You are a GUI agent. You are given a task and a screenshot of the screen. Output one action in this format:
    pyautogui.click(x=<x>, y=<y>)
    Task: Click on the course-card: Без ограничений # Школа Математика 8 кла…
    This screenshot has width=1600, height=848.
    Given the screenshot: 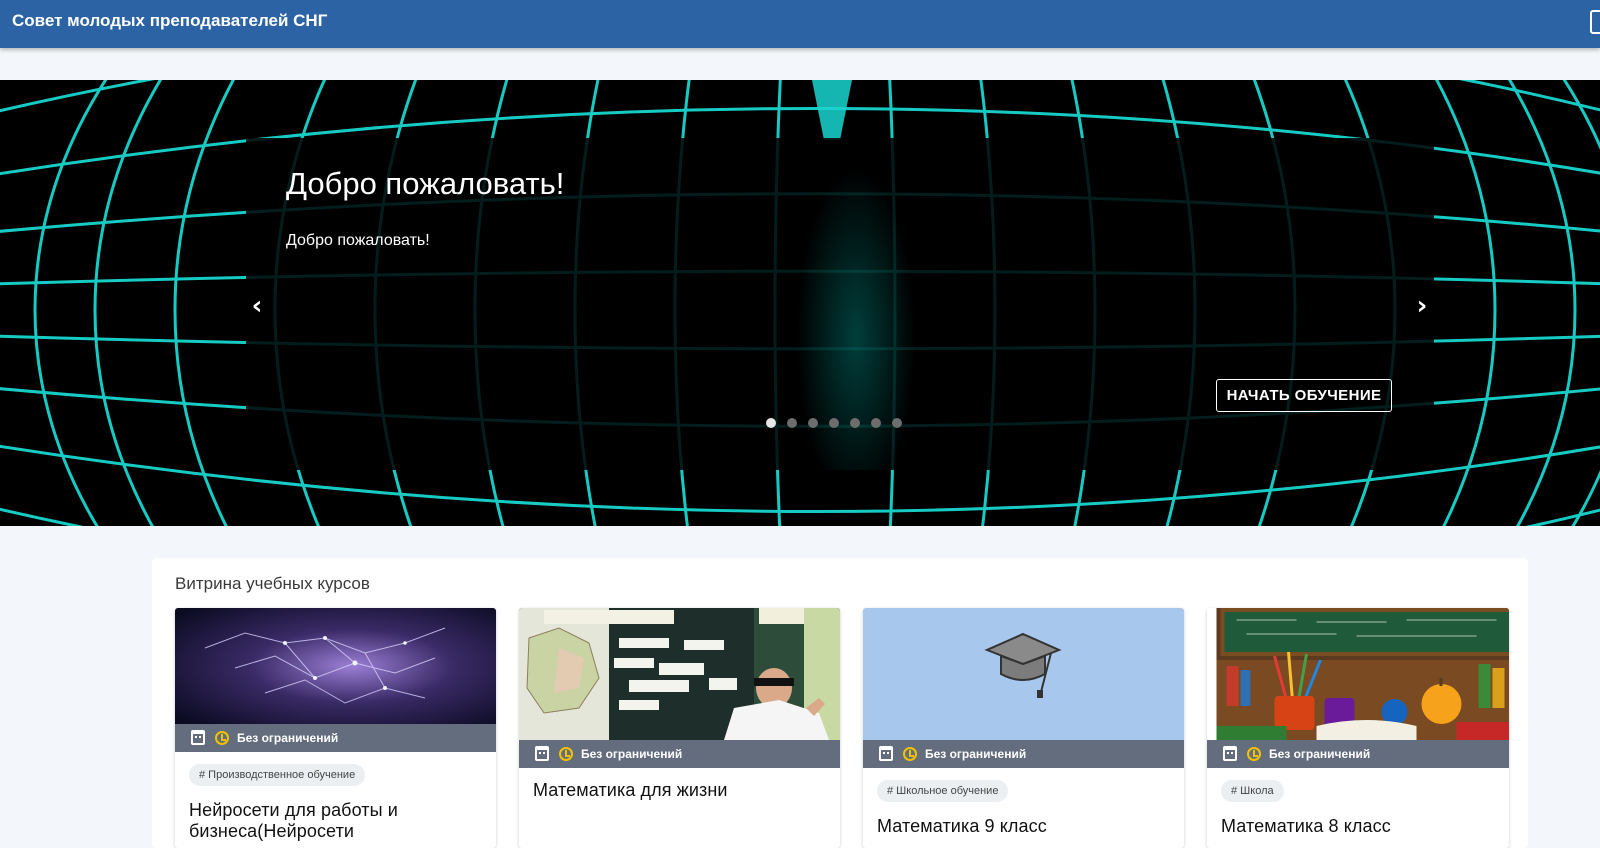 What is the action you would take?
    pyautogui.click(x=1358, y=728)
    